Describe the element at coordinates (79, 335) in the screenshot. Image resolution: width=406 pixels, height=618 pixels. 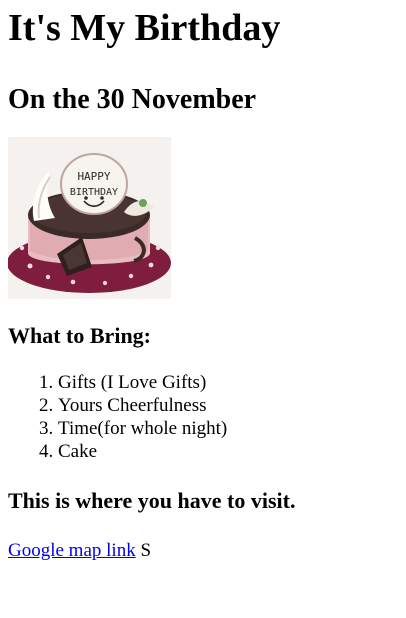
I see `what-to-bring-heading: What to Bring:` at that location.